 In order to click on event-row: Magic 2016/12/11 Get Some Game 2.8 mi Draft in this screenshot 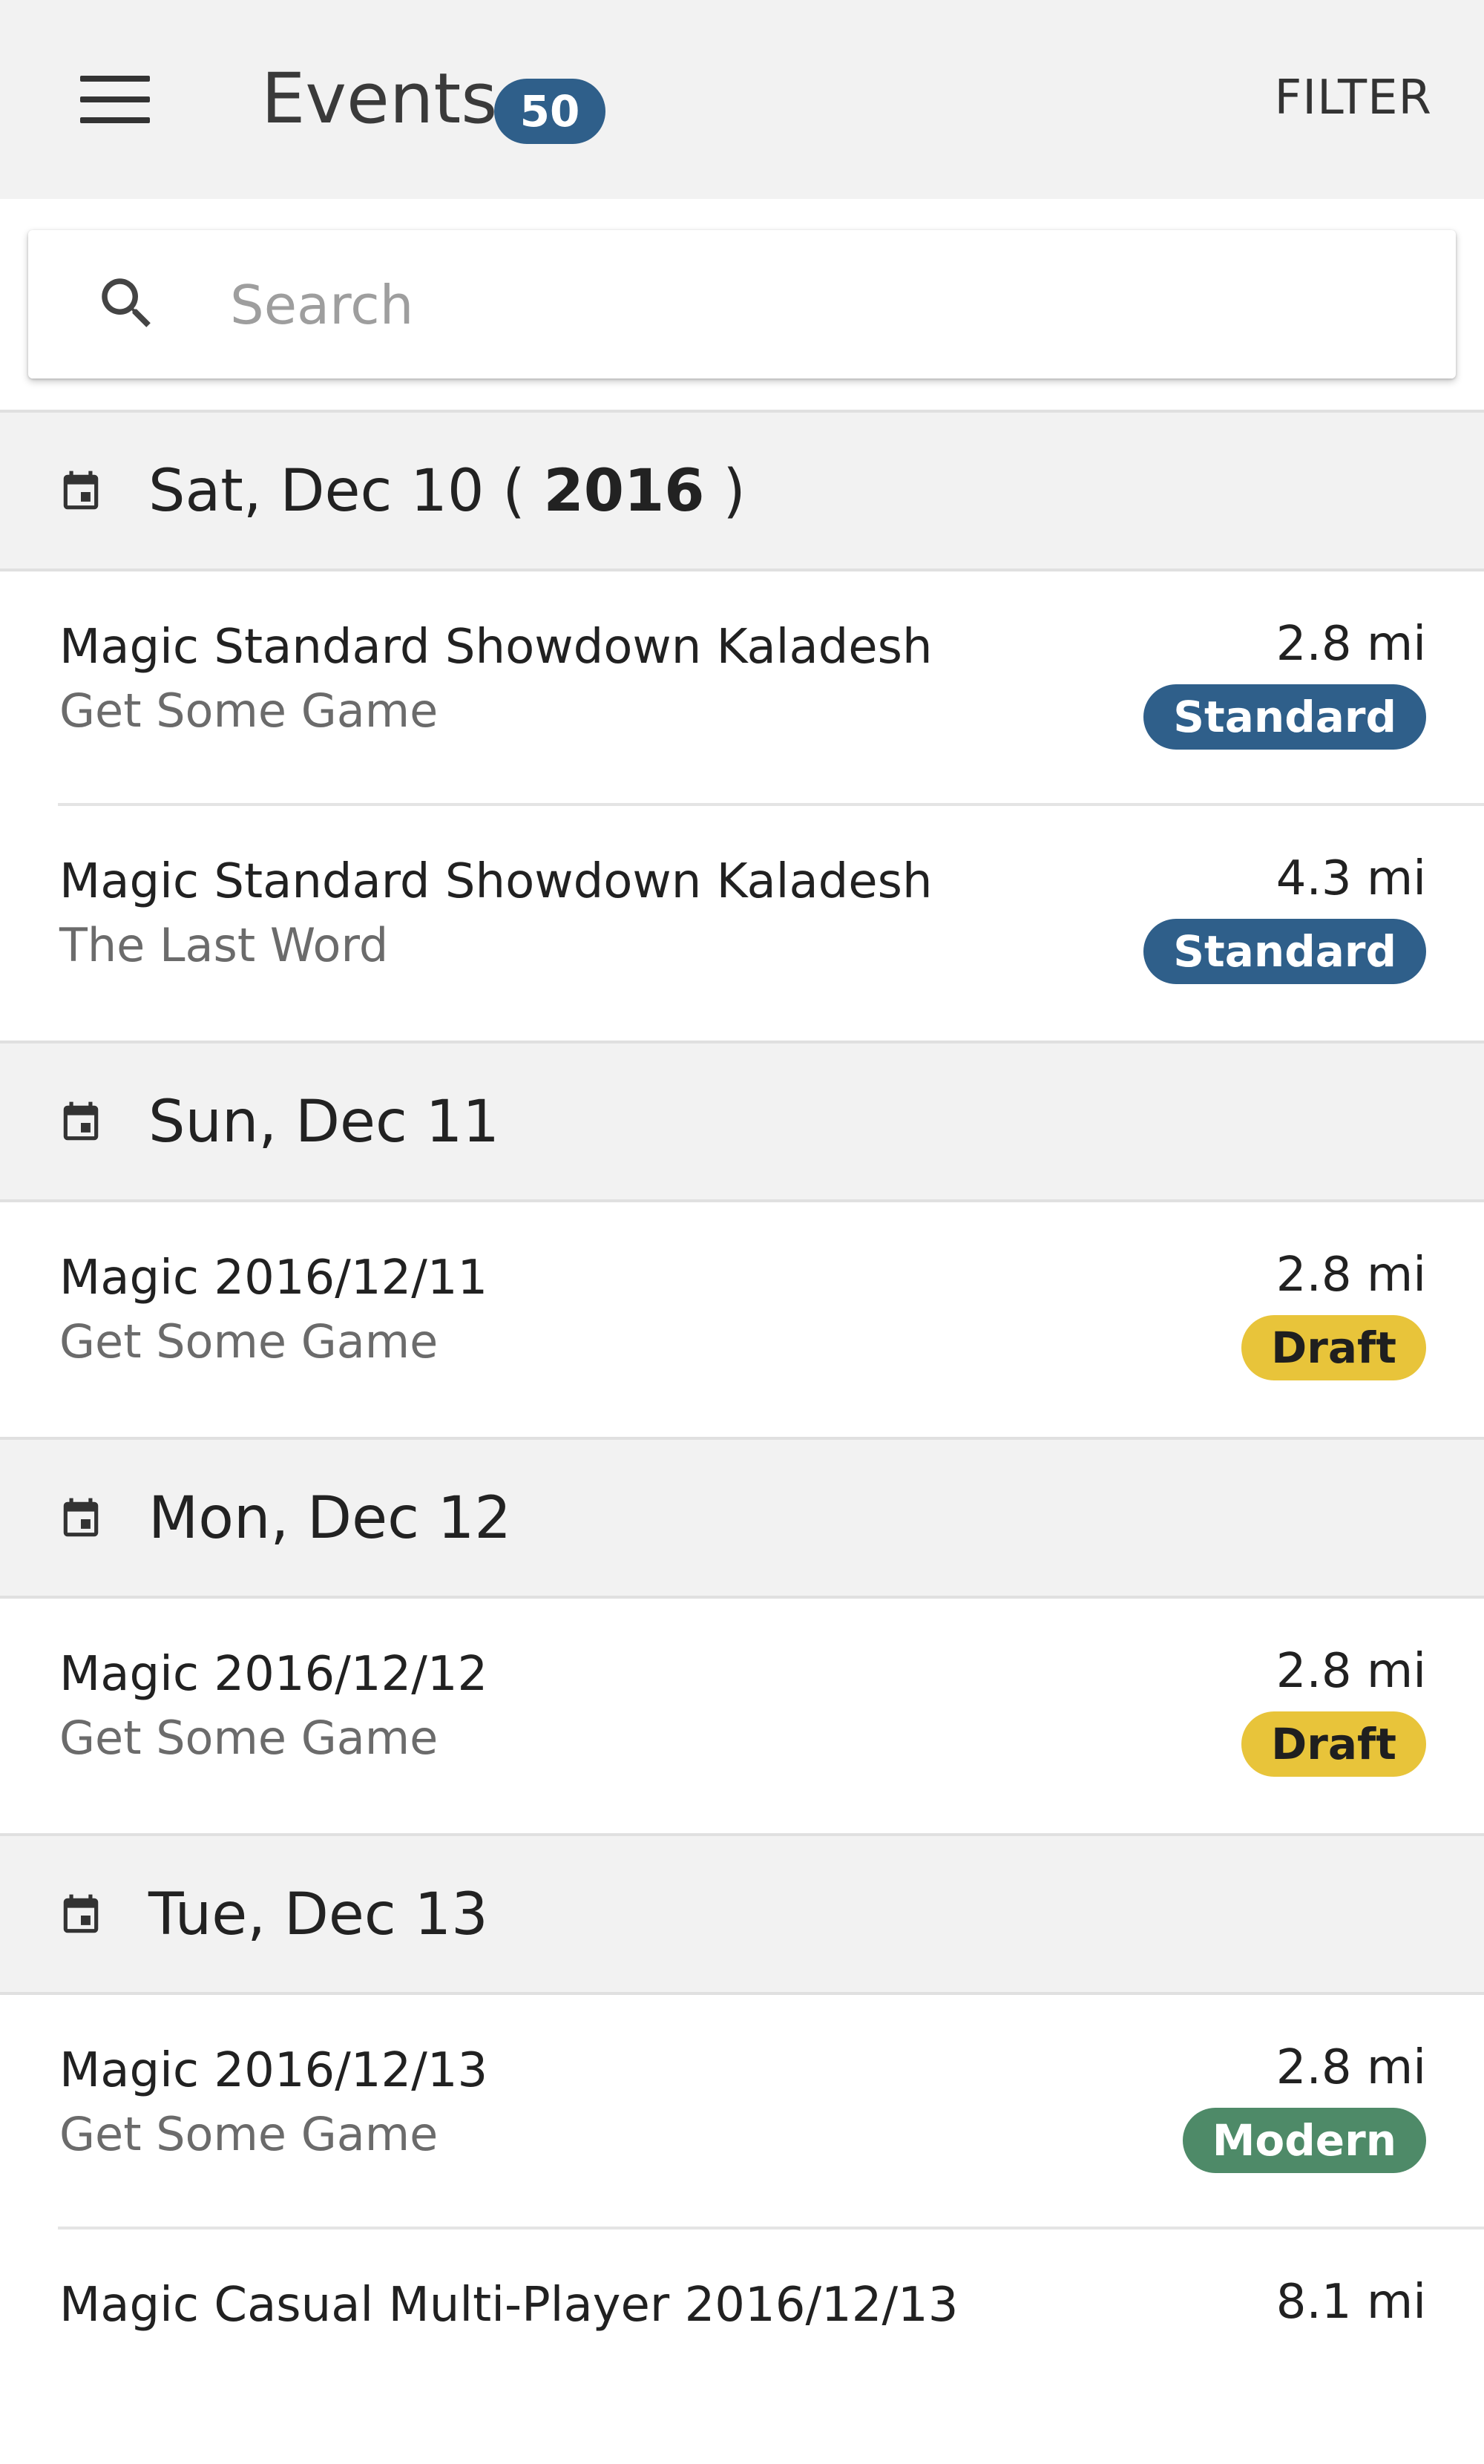, I will do `click(742, 1319)`.